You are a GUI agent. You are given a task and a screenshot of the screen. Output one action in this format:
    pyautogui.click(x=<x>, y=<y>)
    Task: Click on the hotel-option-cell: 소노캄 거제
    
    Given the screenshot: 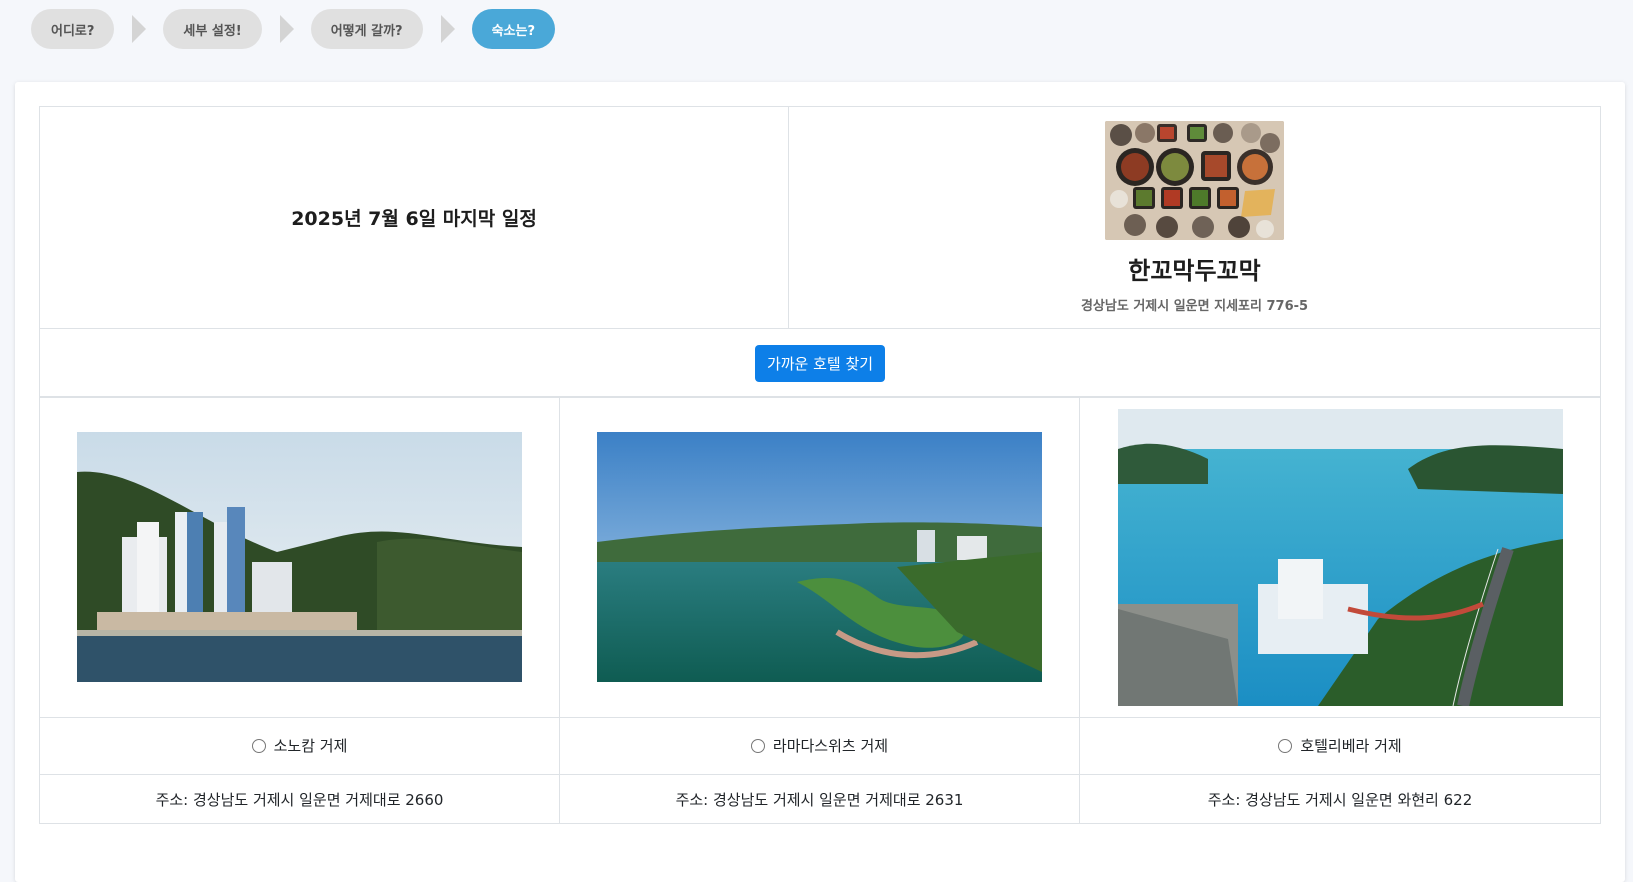 What is the action you would take?
    pyautogui.click(x=299, y=746)
    